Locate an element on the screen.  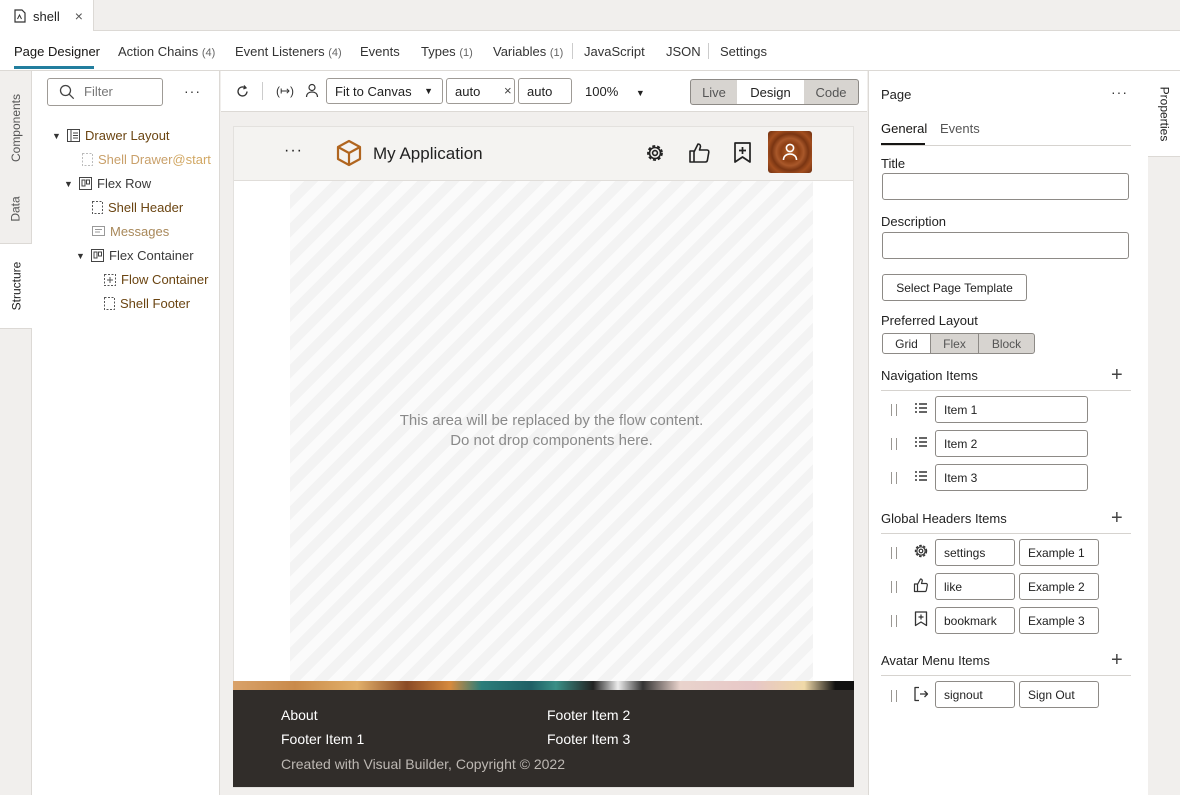
avatar-item-label-input: Sign Out is located at coordinates (1059, 694).